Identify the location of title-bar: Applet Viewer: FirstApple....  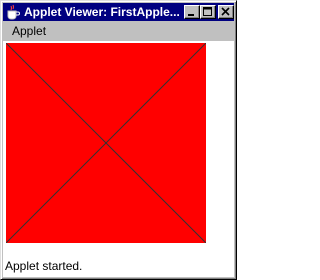
(118, 12).